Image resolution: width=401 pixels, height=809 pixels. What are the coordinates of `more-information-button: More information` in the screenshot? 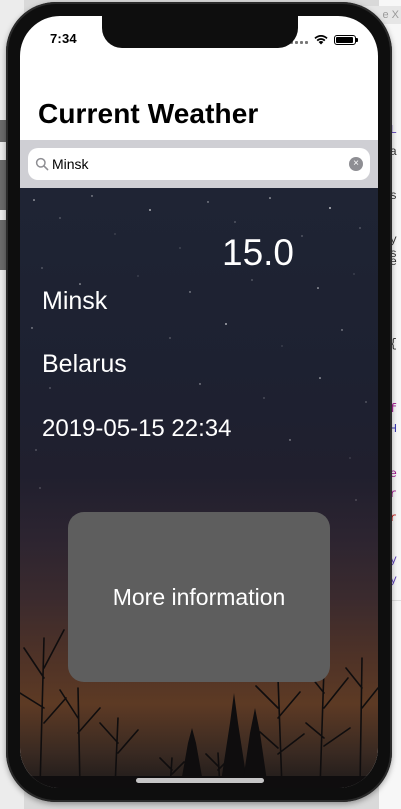 It's located at (199, 597).